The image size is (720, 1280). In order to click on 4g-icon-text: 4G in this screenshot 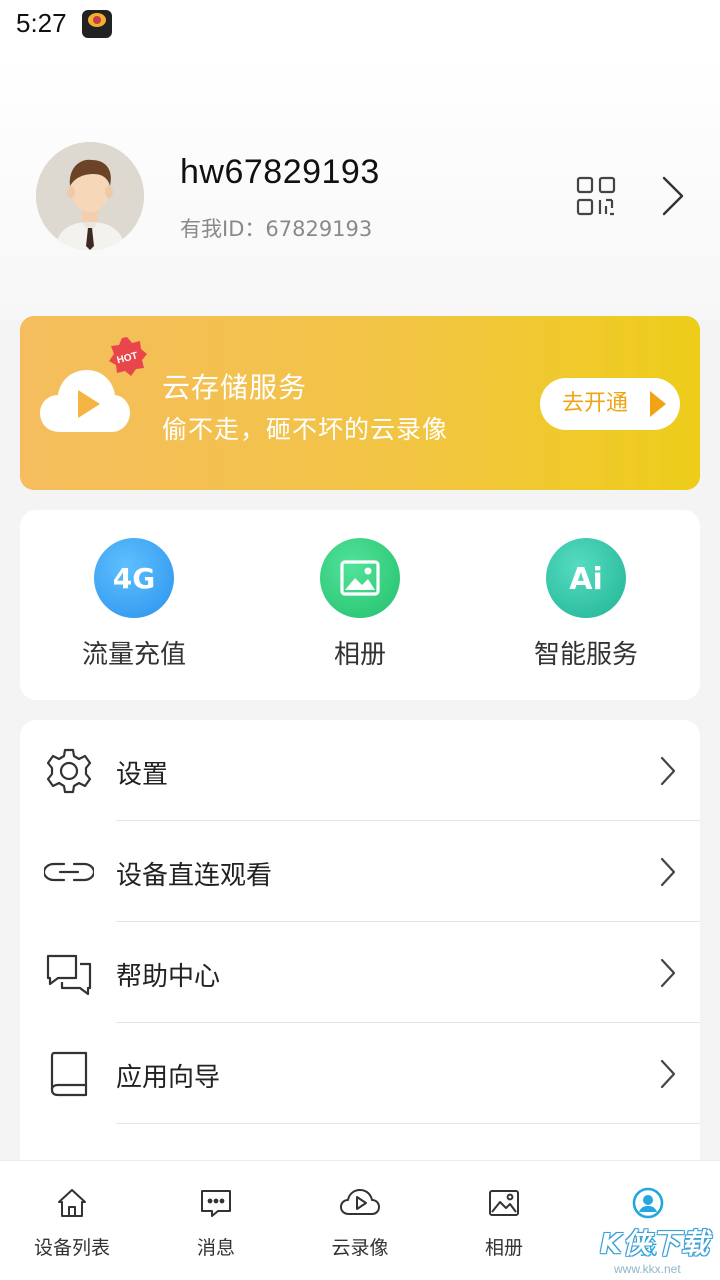, I will do `click(134, 578)`.